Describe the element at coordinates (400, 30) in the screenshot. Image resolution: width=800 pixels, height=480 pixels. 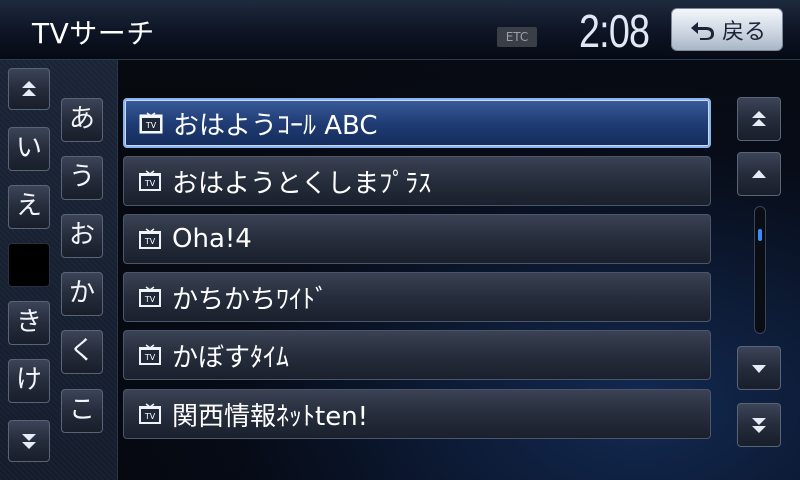
I see `header-bar: TVサーチ ETC 2:08 戻る` at that location.